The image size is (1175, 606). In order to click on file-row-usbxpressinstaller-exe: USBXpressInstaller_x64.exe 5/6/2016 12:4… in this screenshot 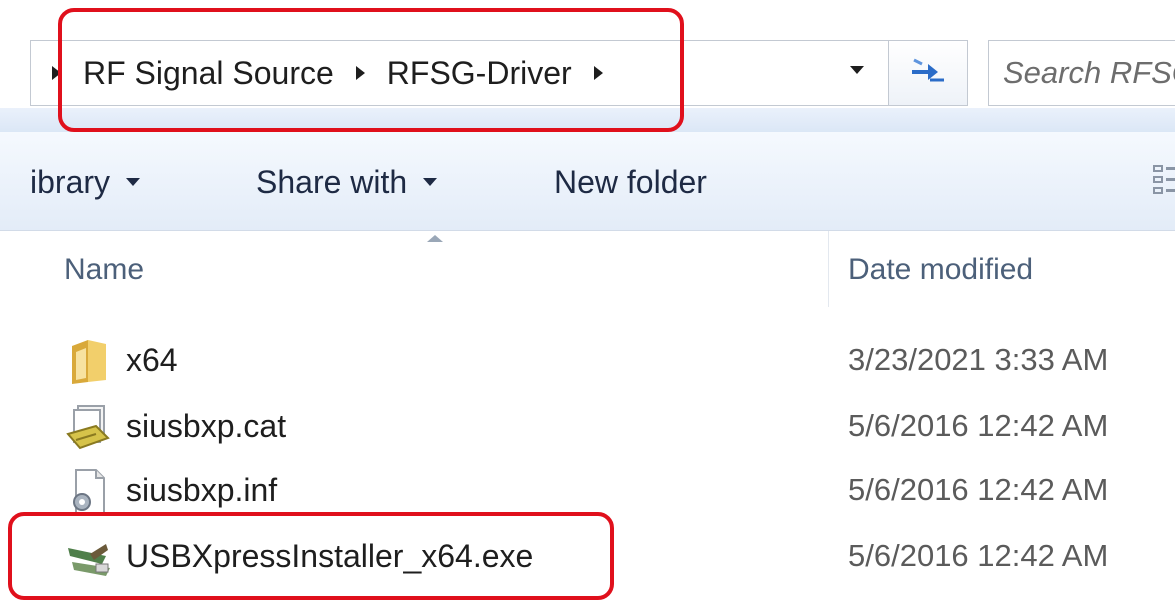, I will do `click(587, 558)`.